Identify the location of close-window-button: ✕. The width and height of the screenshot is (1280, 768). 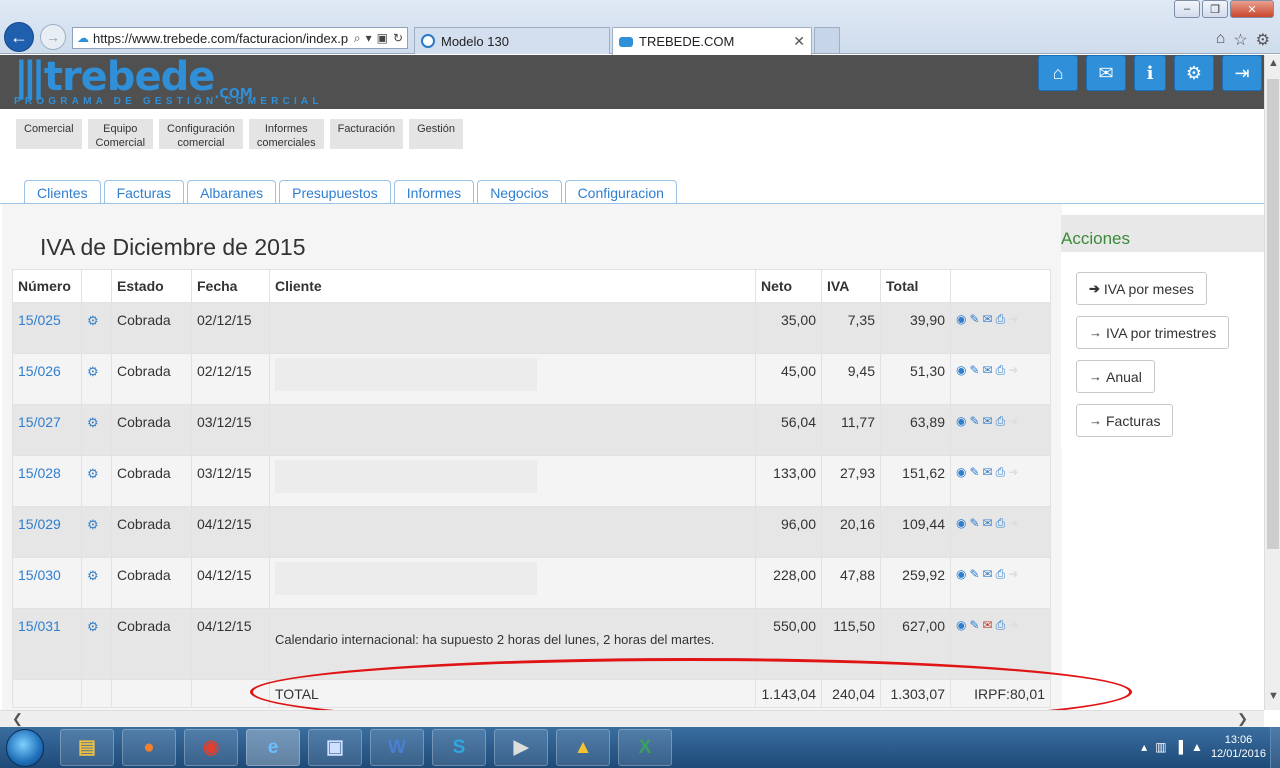
(1252, 9).